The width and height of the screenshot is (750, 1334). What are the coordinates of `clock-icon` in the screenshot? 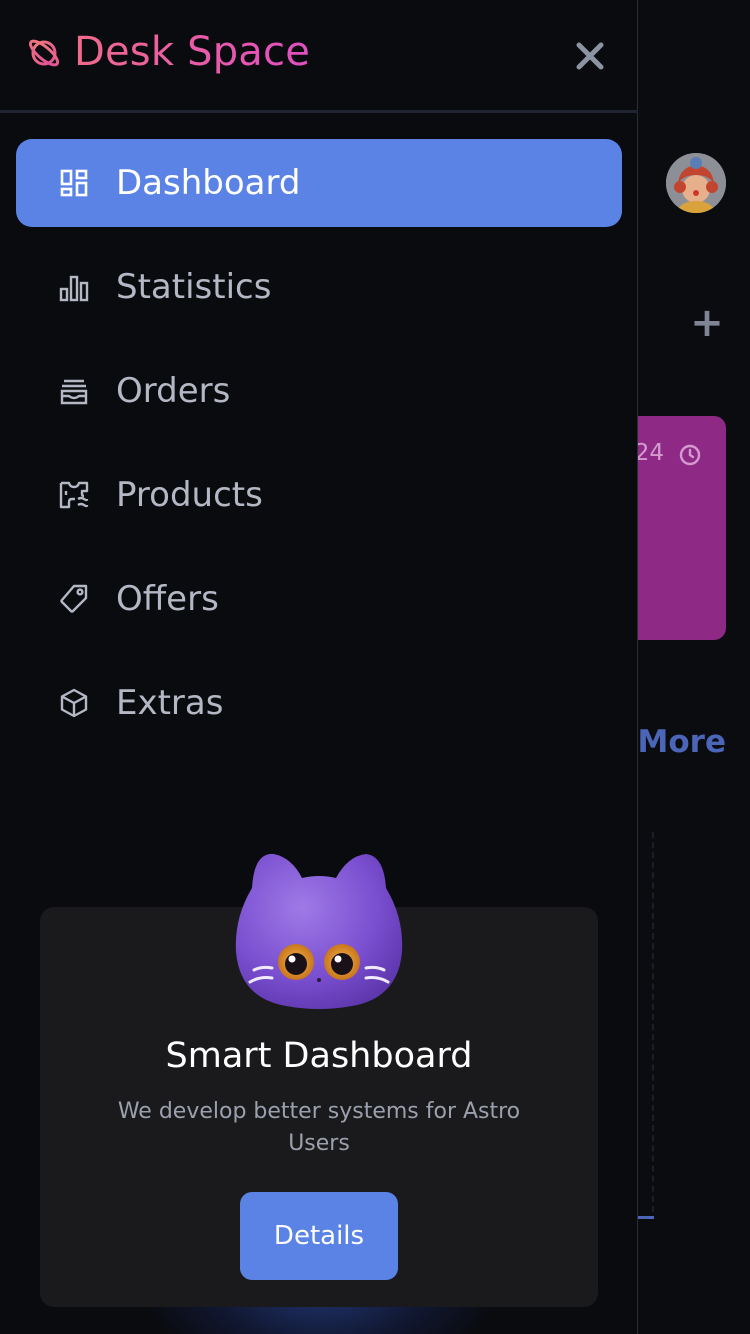 It's located at (690, 455).